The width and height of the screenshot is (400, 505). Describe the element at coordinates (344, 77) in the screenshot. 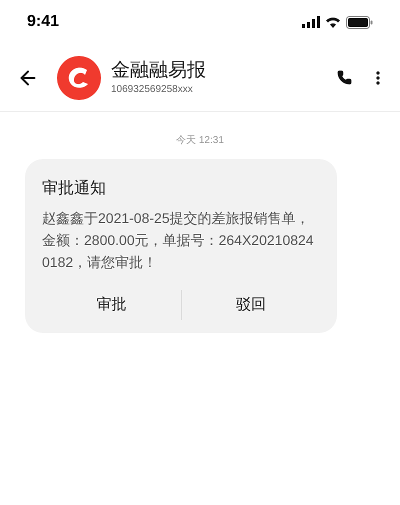

I see `phone-icon` at that location.